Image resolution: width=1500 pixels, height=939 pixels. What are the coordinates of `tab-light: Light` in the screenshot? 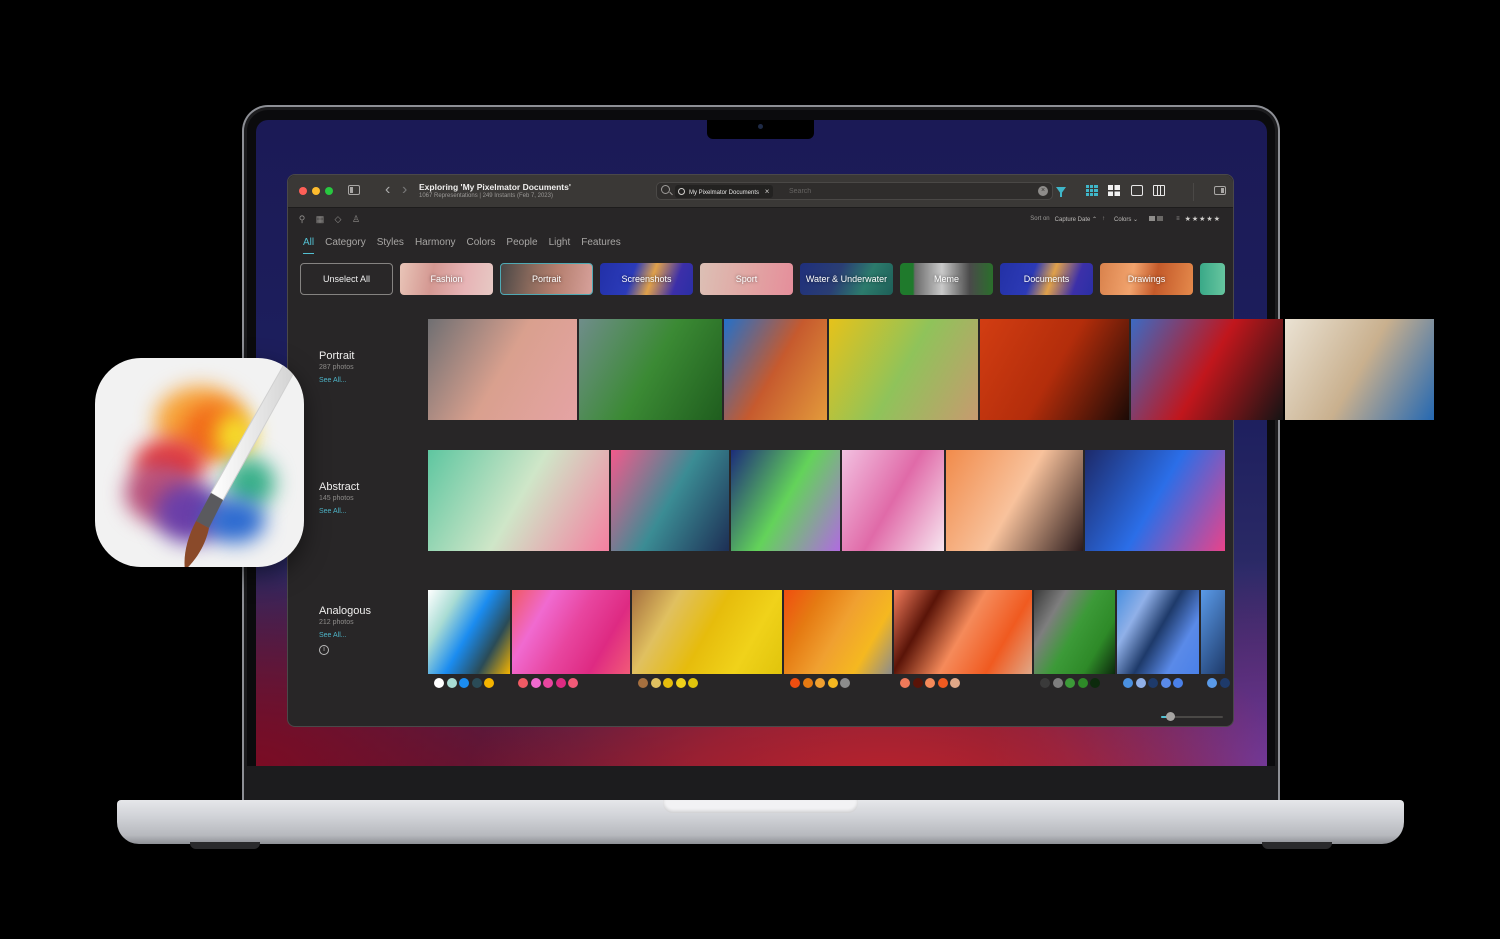 It's located at (560, 244).